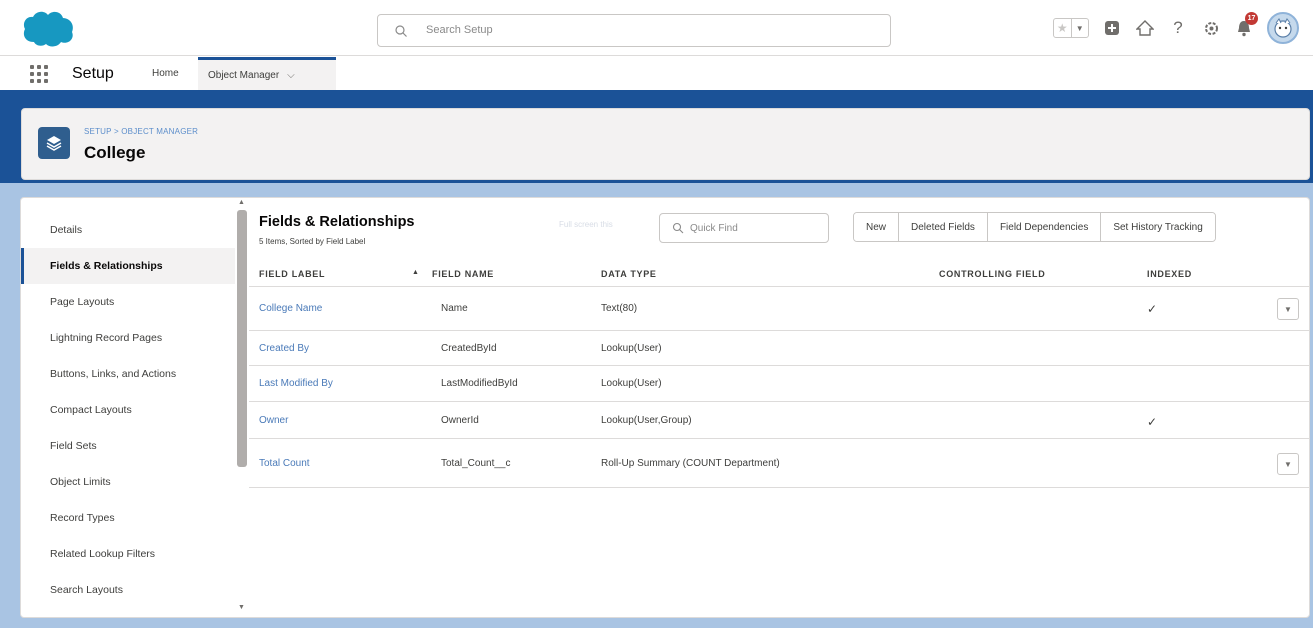 This screenshot has width=1313, height=628. I want to click on breadcrumb: SETUP > OBJECT MANAGER, so click(141, 131).